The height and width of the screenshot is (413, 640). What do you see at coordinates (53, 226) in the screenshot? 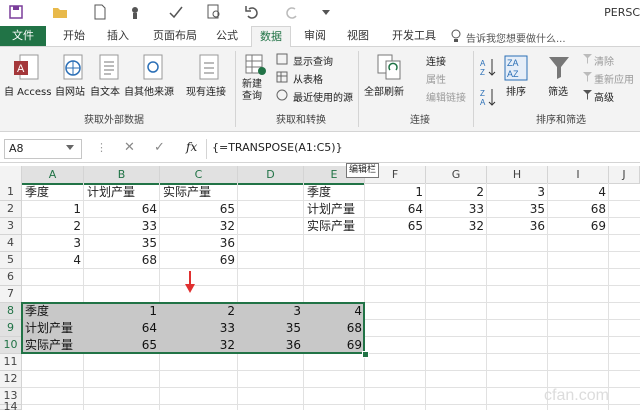
I see `cell-a3: 2` at bounding box center [53, 226].